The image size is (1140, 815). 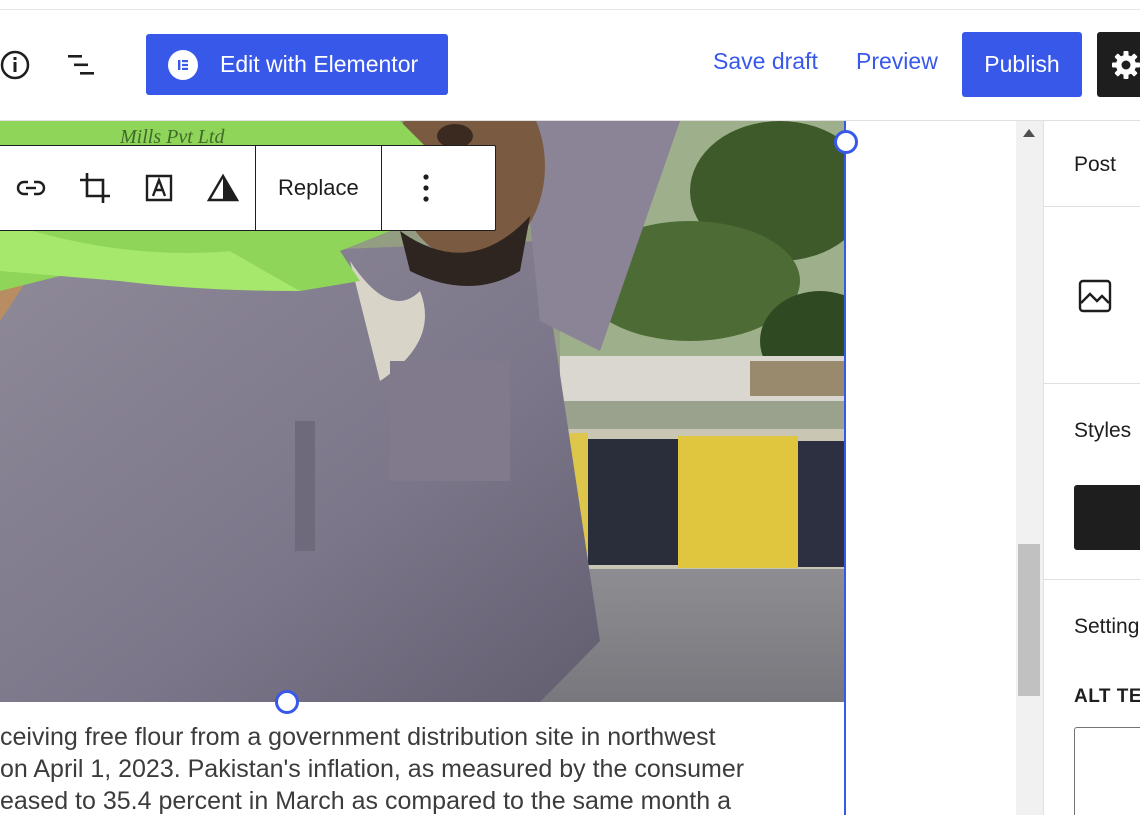 I want to click on crop-icon, so click(x=95, y=188).